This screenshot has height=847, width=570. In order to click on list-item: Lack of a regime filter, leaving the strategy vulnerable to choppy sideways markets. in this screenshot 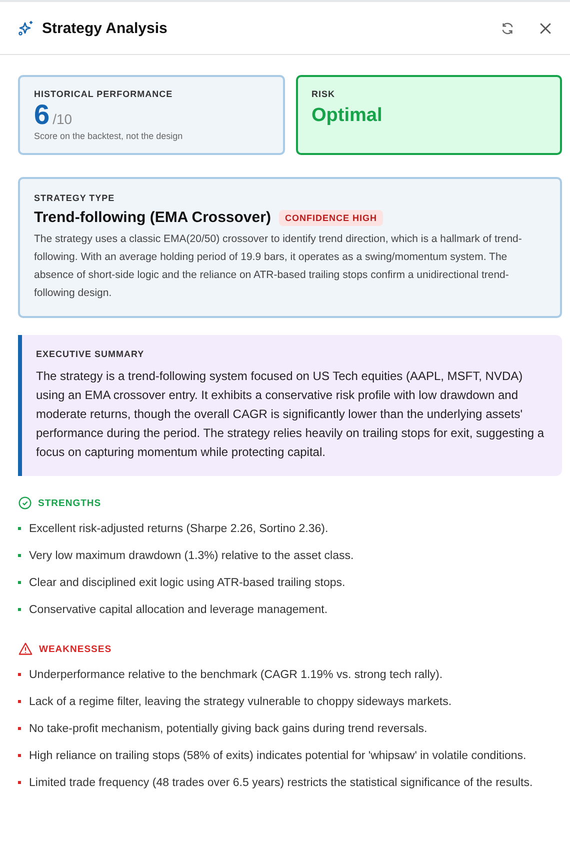, I will do `click(240, 702)`.